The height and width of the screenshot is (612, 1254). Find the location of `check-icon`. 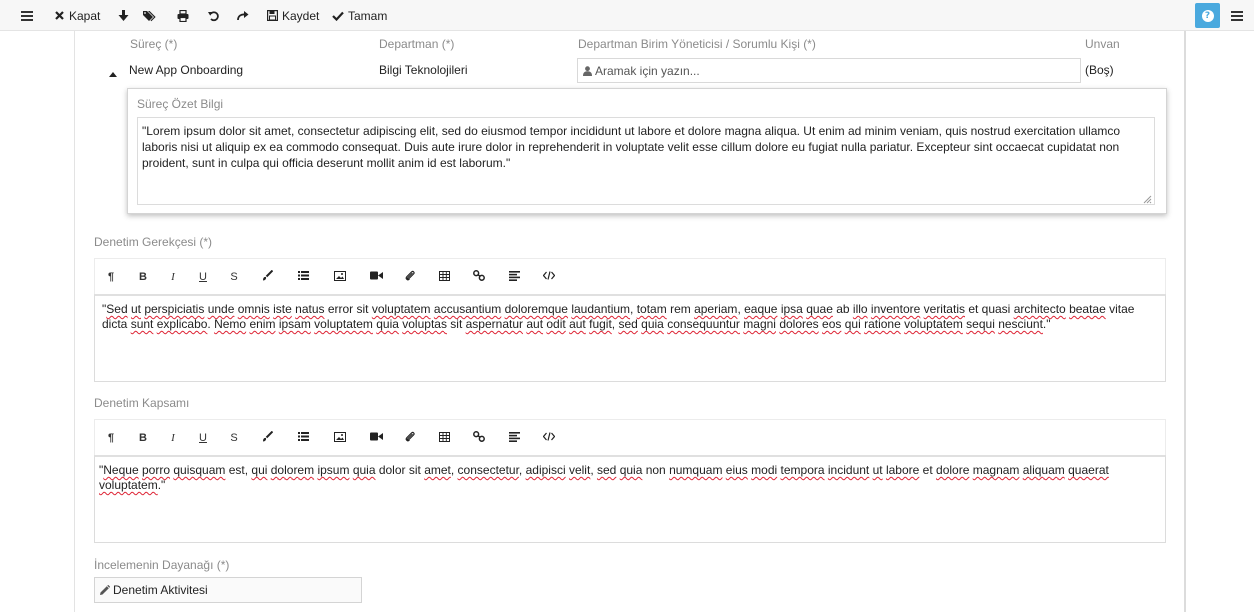

check-icon is located at coordinates (338, 16).